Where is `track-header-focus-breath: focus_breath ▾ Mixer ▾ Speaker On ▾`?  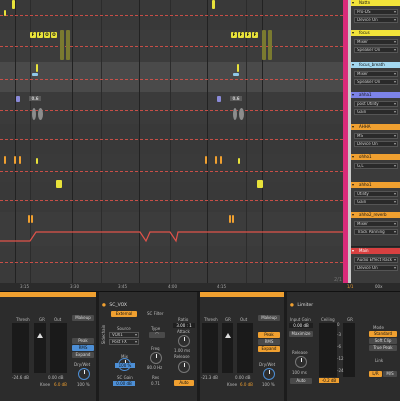
track-header-focus-breath: focus_breath ▾ Mixer ▾ Speaker On ▾ is located at coordinates (375, 77).